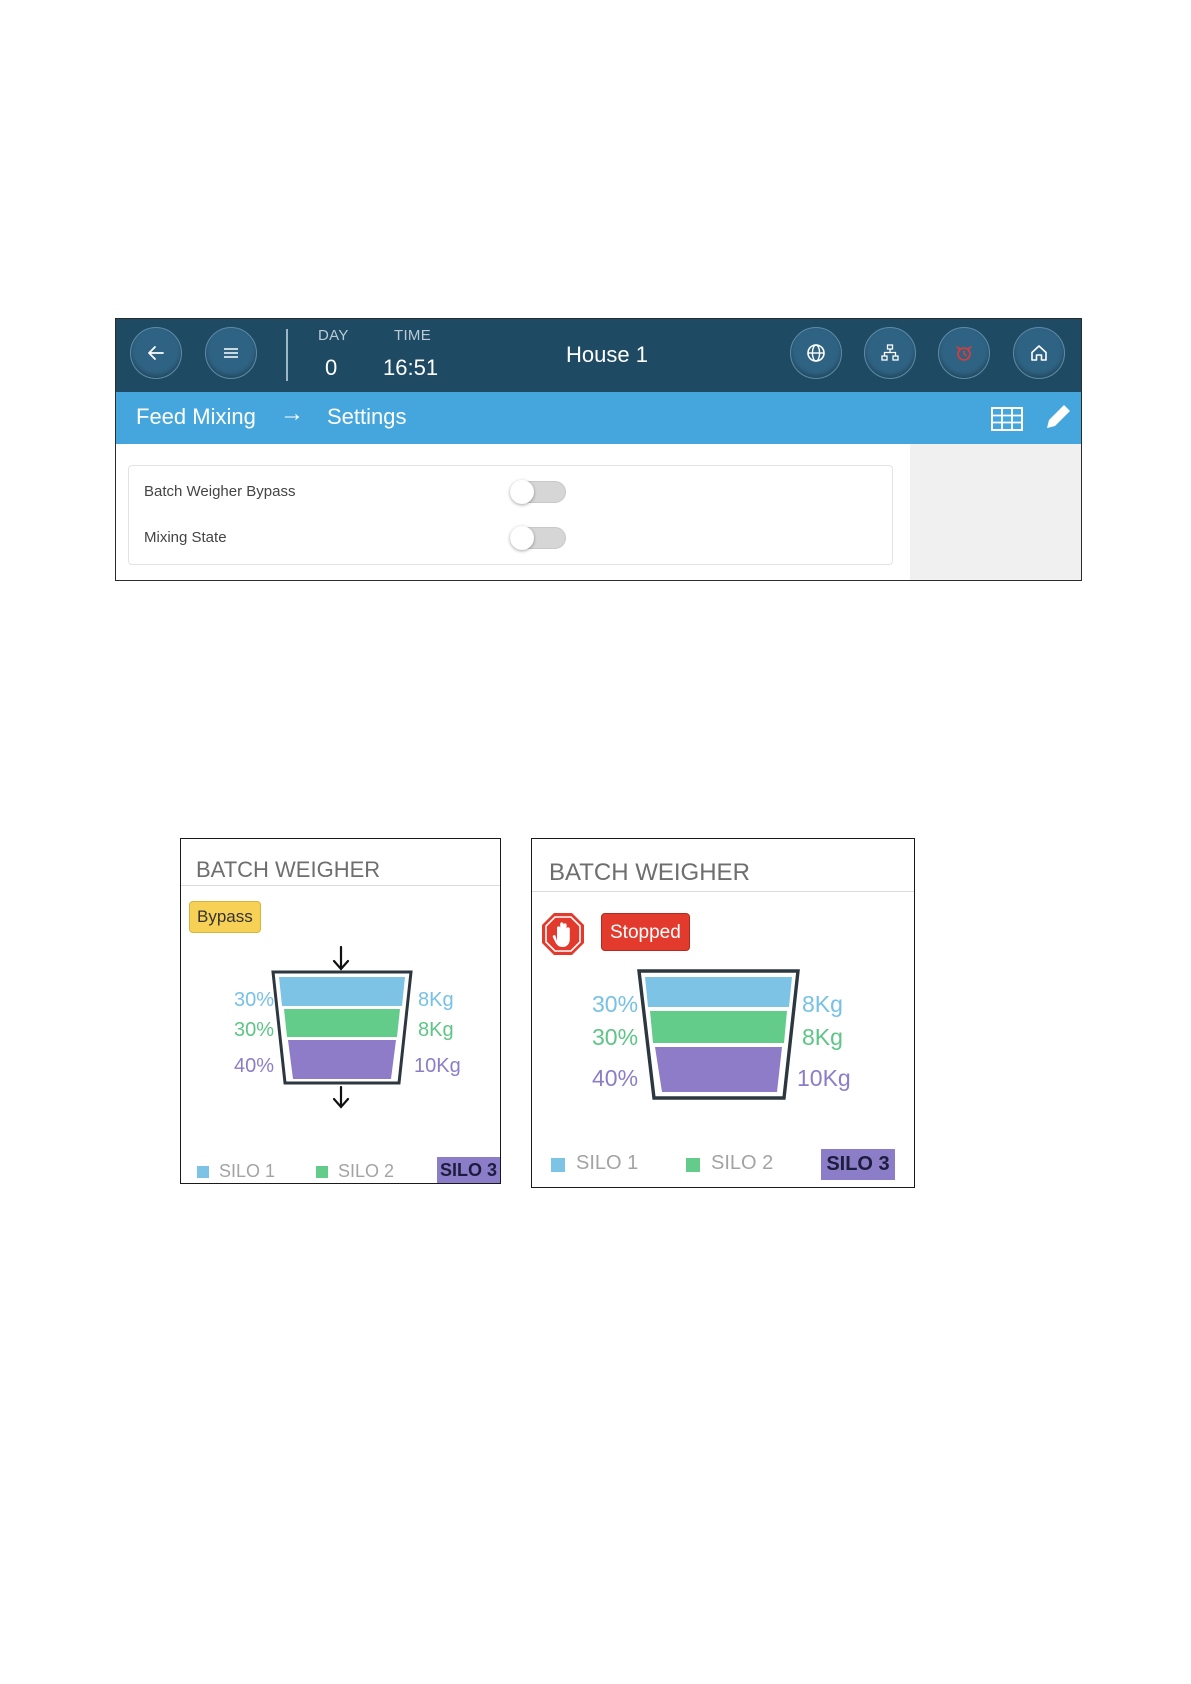 The width and height of the screenshot is (1191, 1684). Describe the element at coordinates (1059, 416) in the screenshot. I see `edit-pencil-icon` at that location.